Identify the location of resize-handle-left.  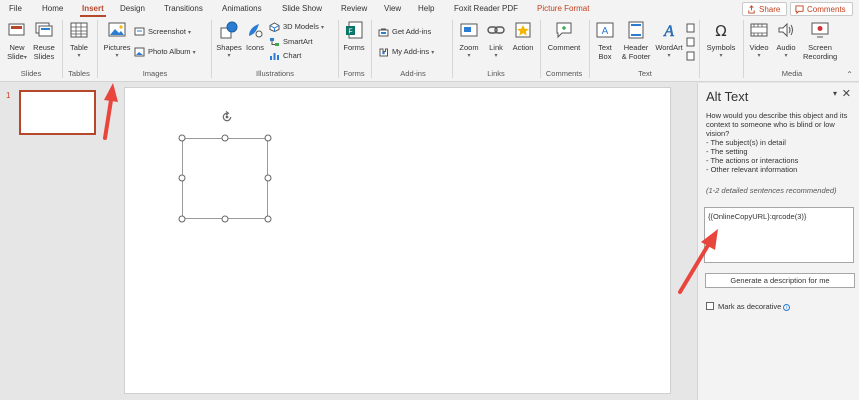
(182, 178).